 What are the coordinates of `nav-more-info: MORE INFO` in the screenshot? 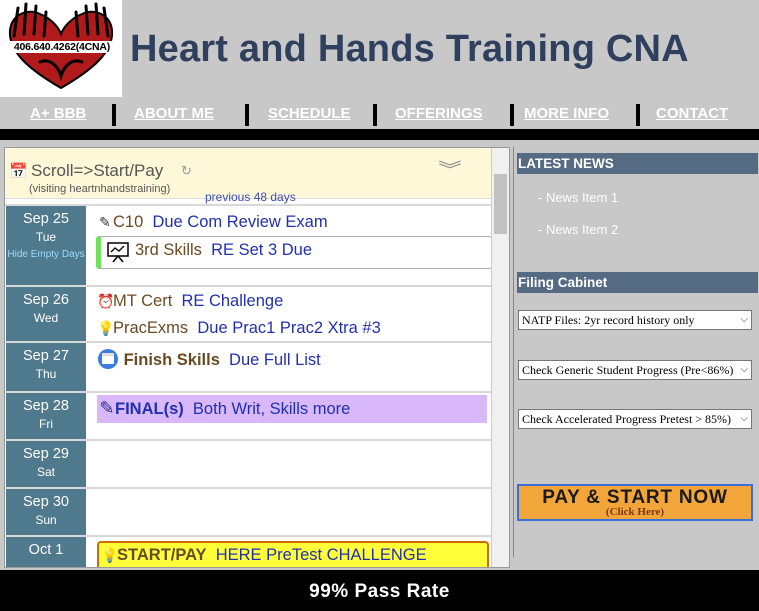 It's located at (566, 113).